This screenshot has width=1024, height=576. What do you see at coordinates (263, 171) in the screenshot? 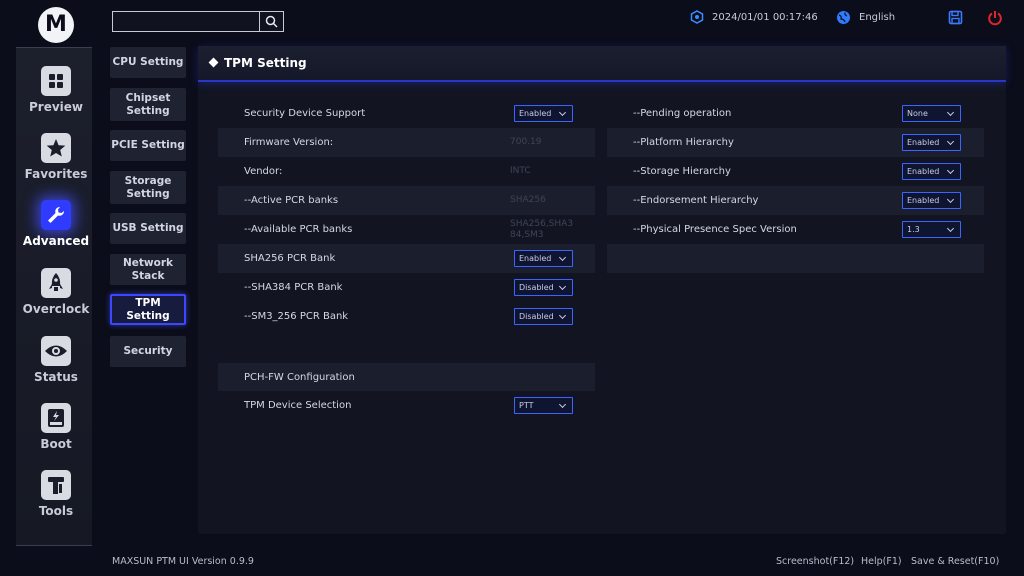
I see `setting-label: Vendor:` at bounding box center [263, 171].